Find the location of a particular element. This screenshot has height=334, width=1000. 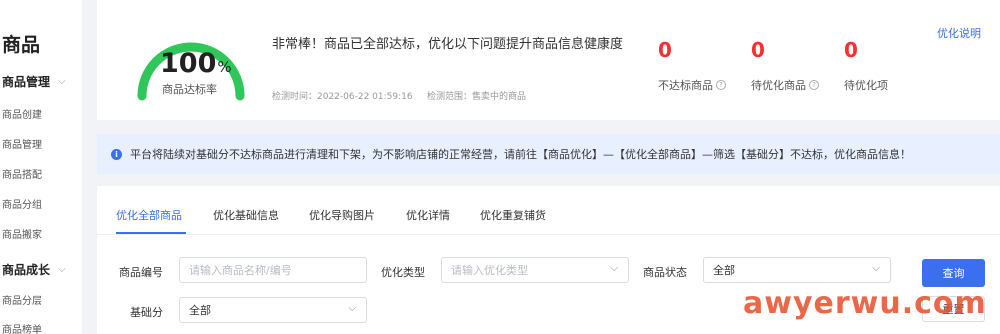

opt-type-placeholder: 请输入优化类型 is located at coordinates (489, 270).